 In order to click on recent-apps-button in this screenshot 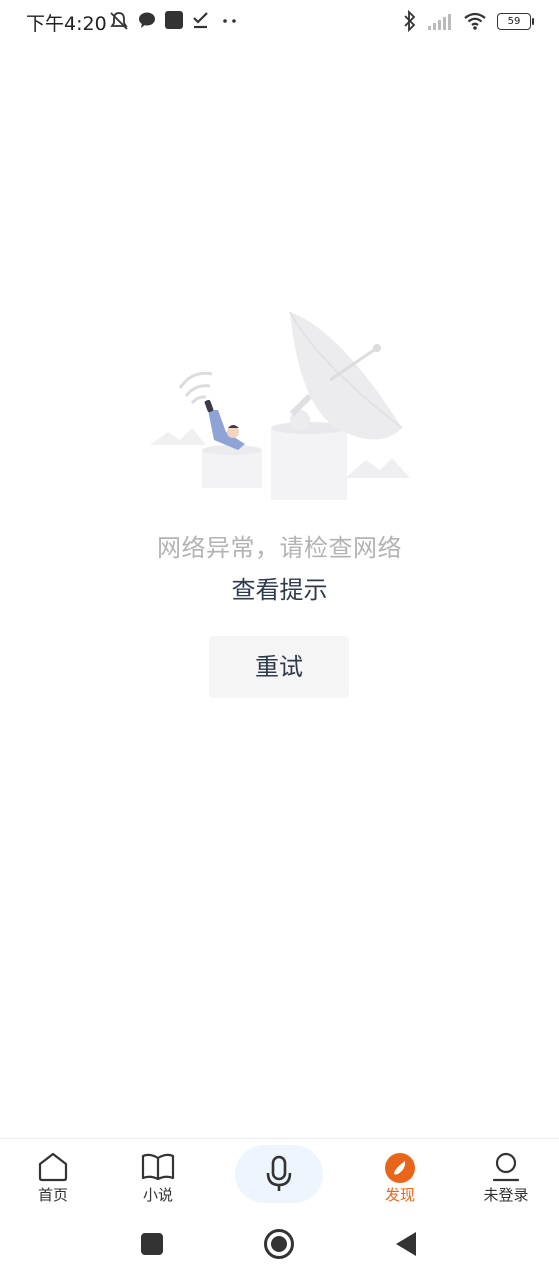, I will do `click(152, 1244)`.